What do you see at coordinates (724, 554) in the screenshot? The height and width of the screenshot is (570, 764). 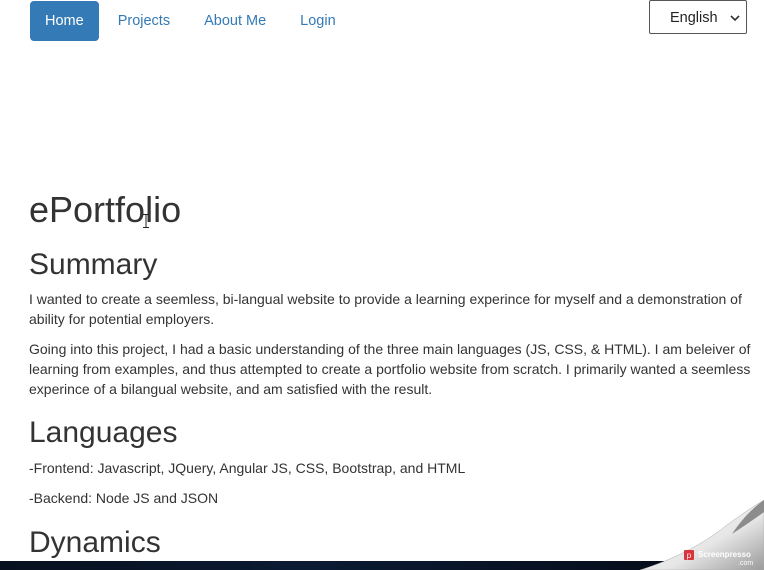 I see `svg-text: Screenpresso` at bounding box center [724, 554].